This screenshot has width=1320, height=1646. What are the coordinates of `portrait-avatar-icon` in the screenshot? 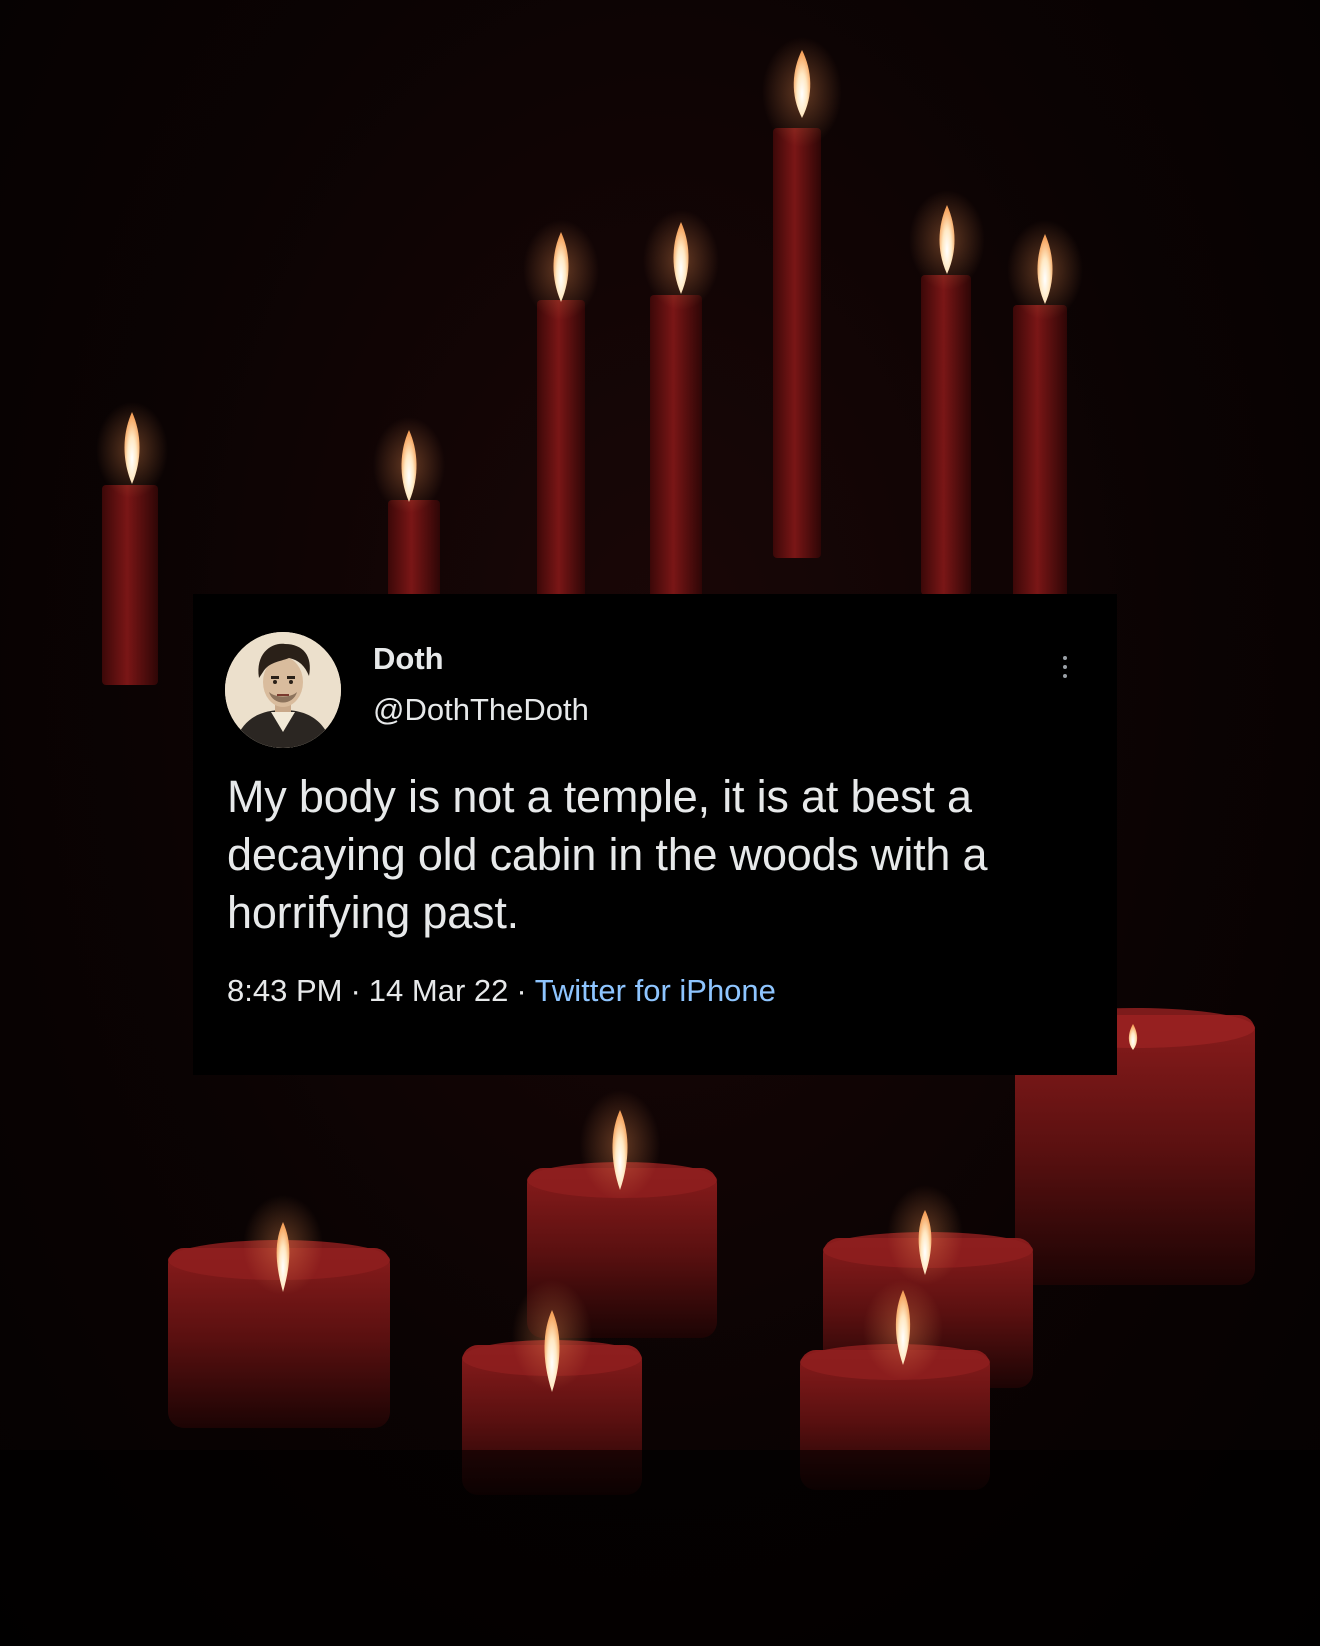 It's located at (283, 690).